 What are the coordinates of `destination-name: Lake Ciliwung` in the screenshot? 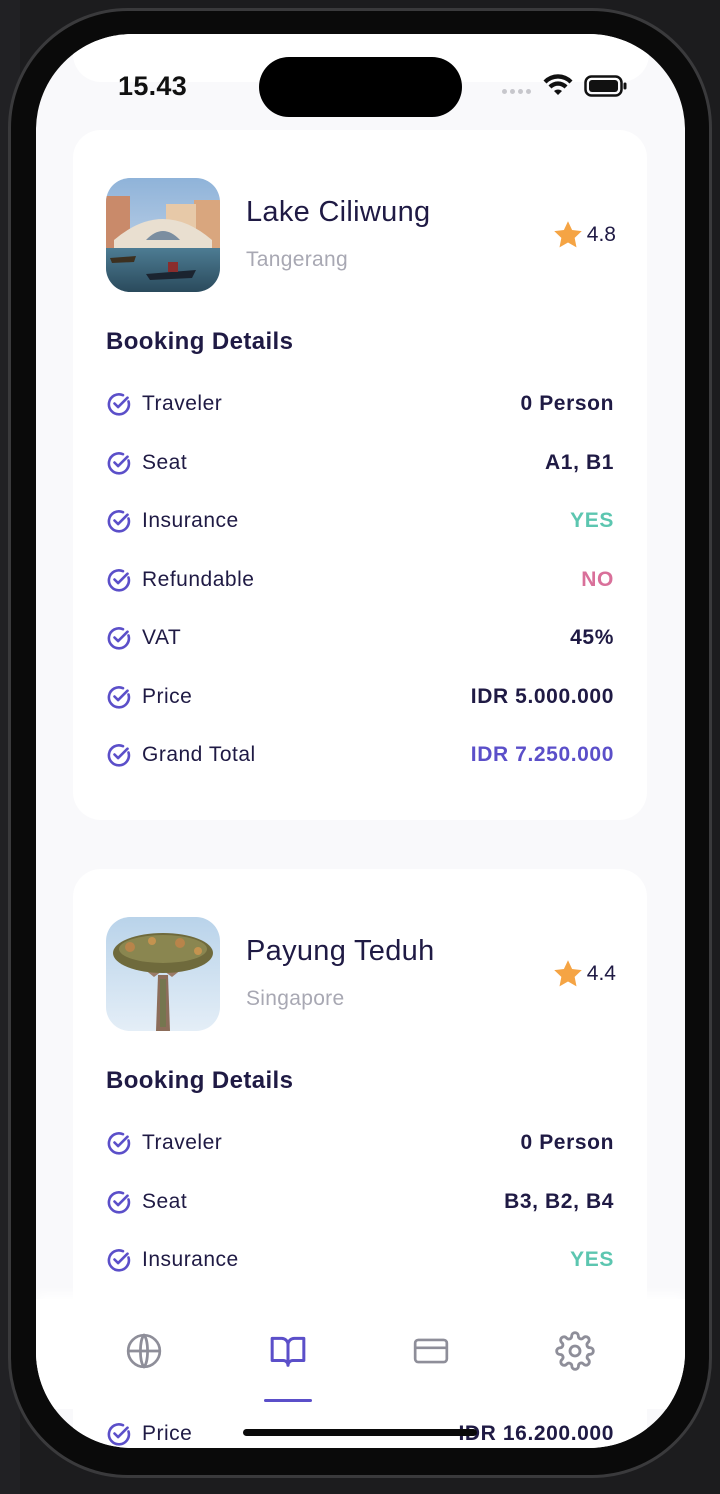 It's located at (338, 212).